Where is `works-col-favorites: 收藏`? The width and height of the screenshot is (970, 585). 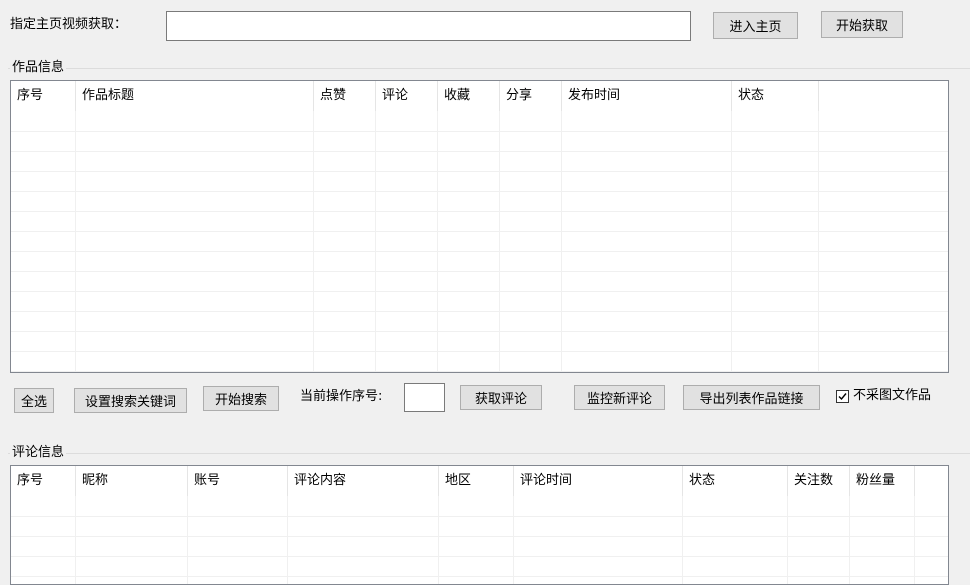
works-col-favorites: 收藏 is located at coordinates (469, 96).